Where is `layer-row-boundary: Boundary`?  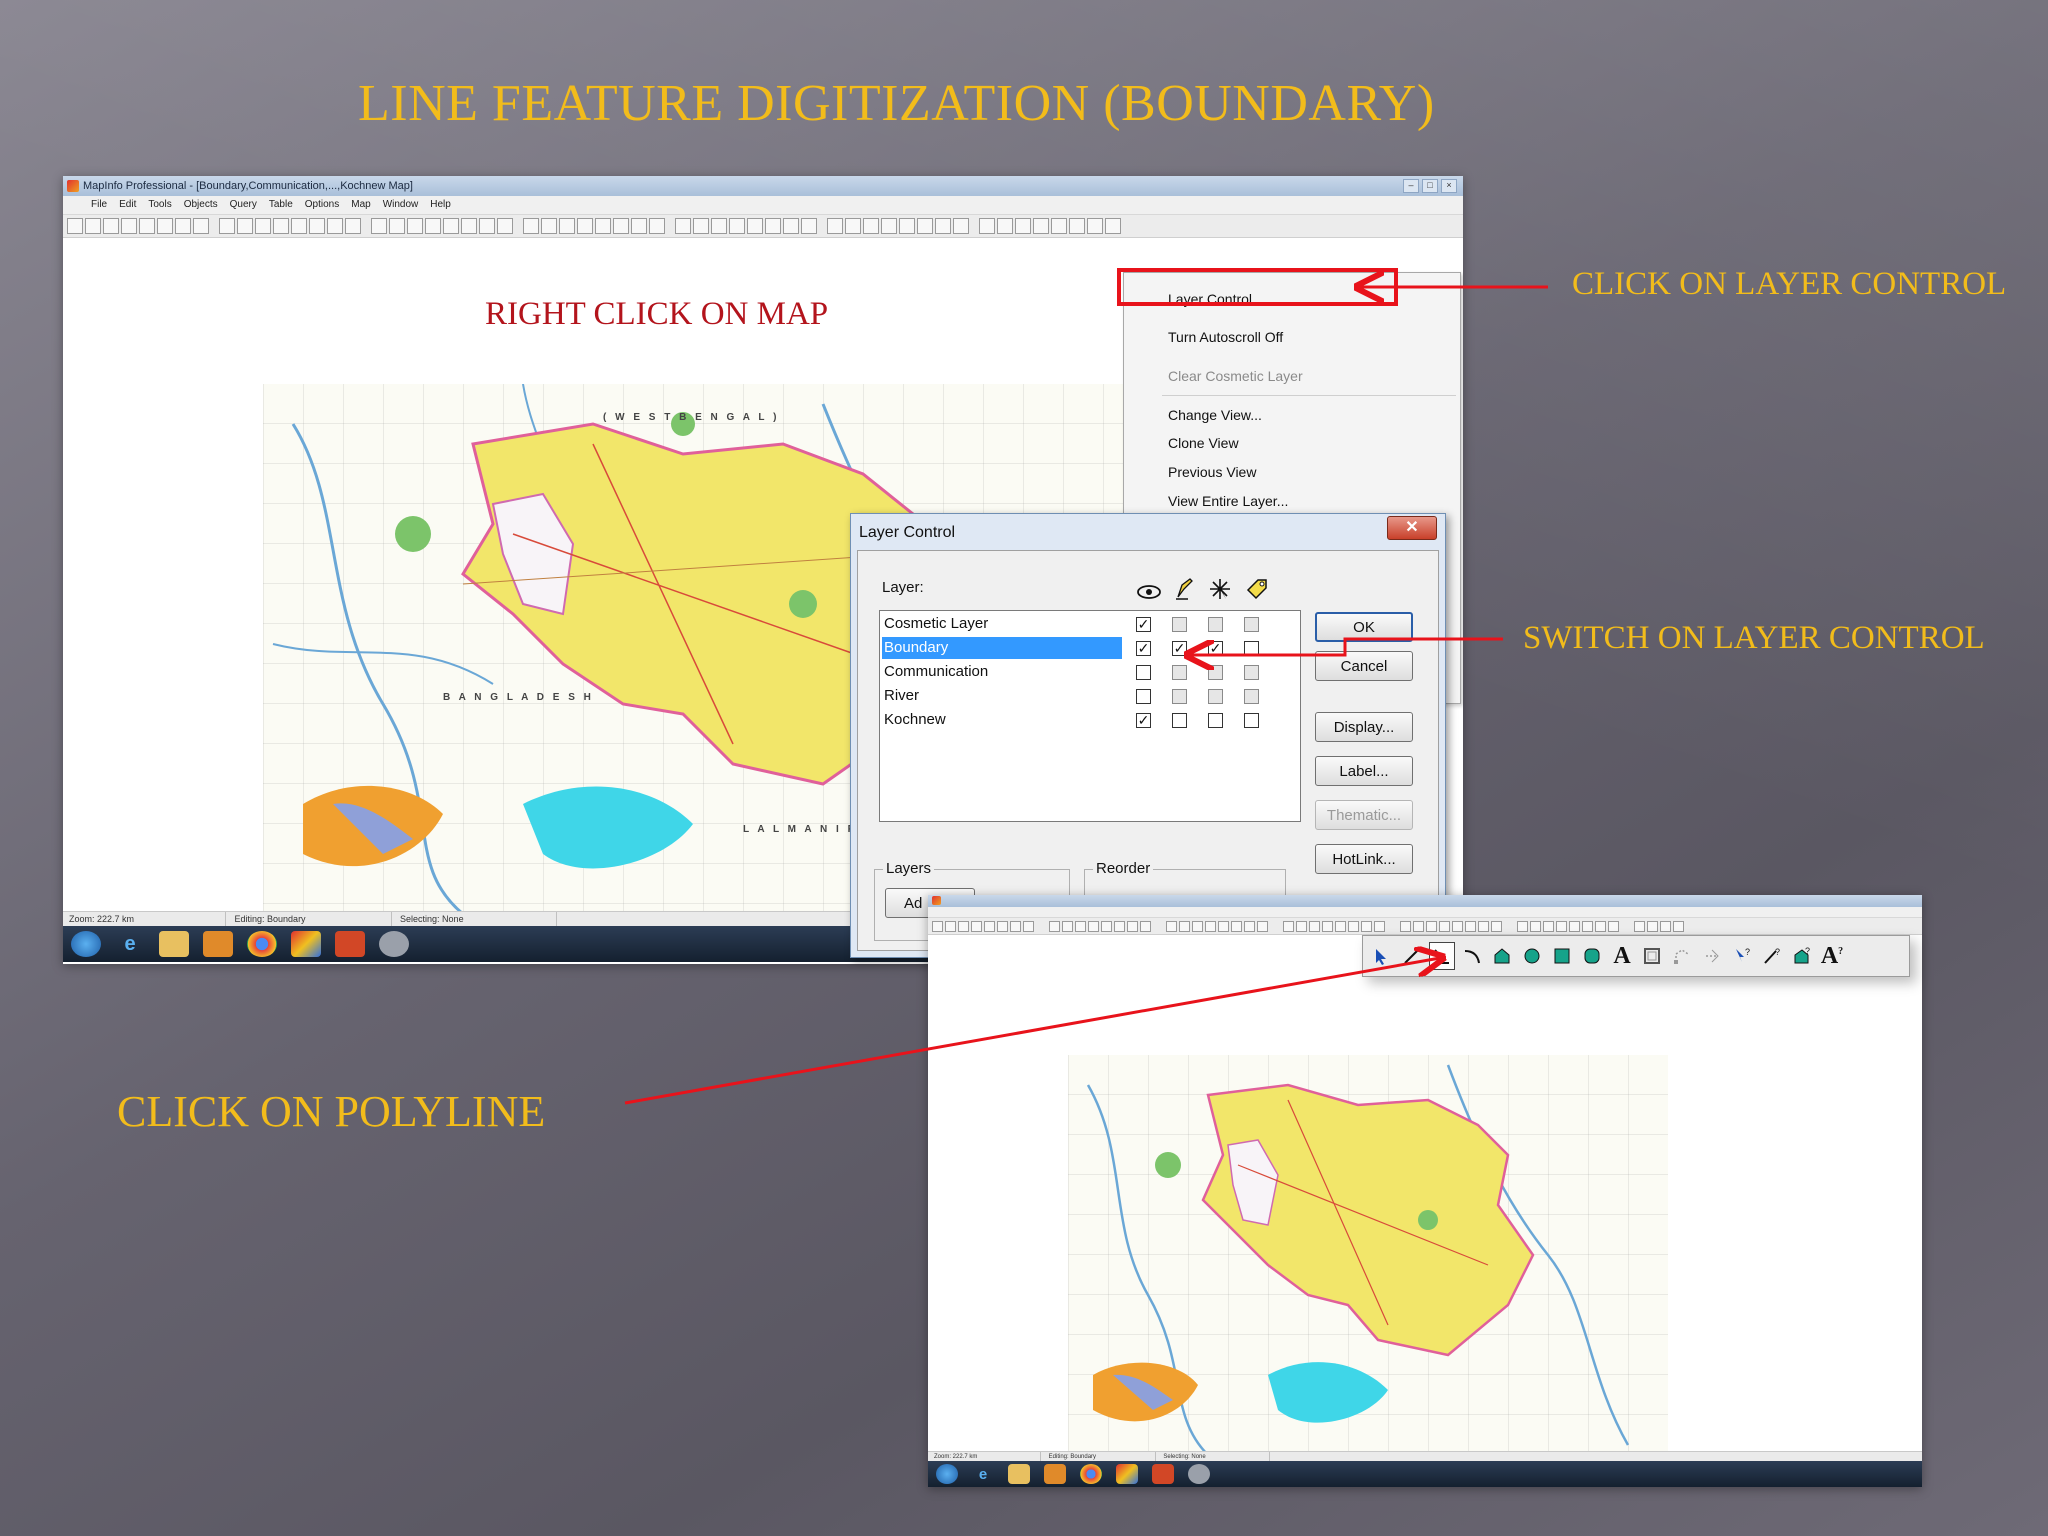 layer-row-boundary: Boundary is located at coordinates (1002, 648).